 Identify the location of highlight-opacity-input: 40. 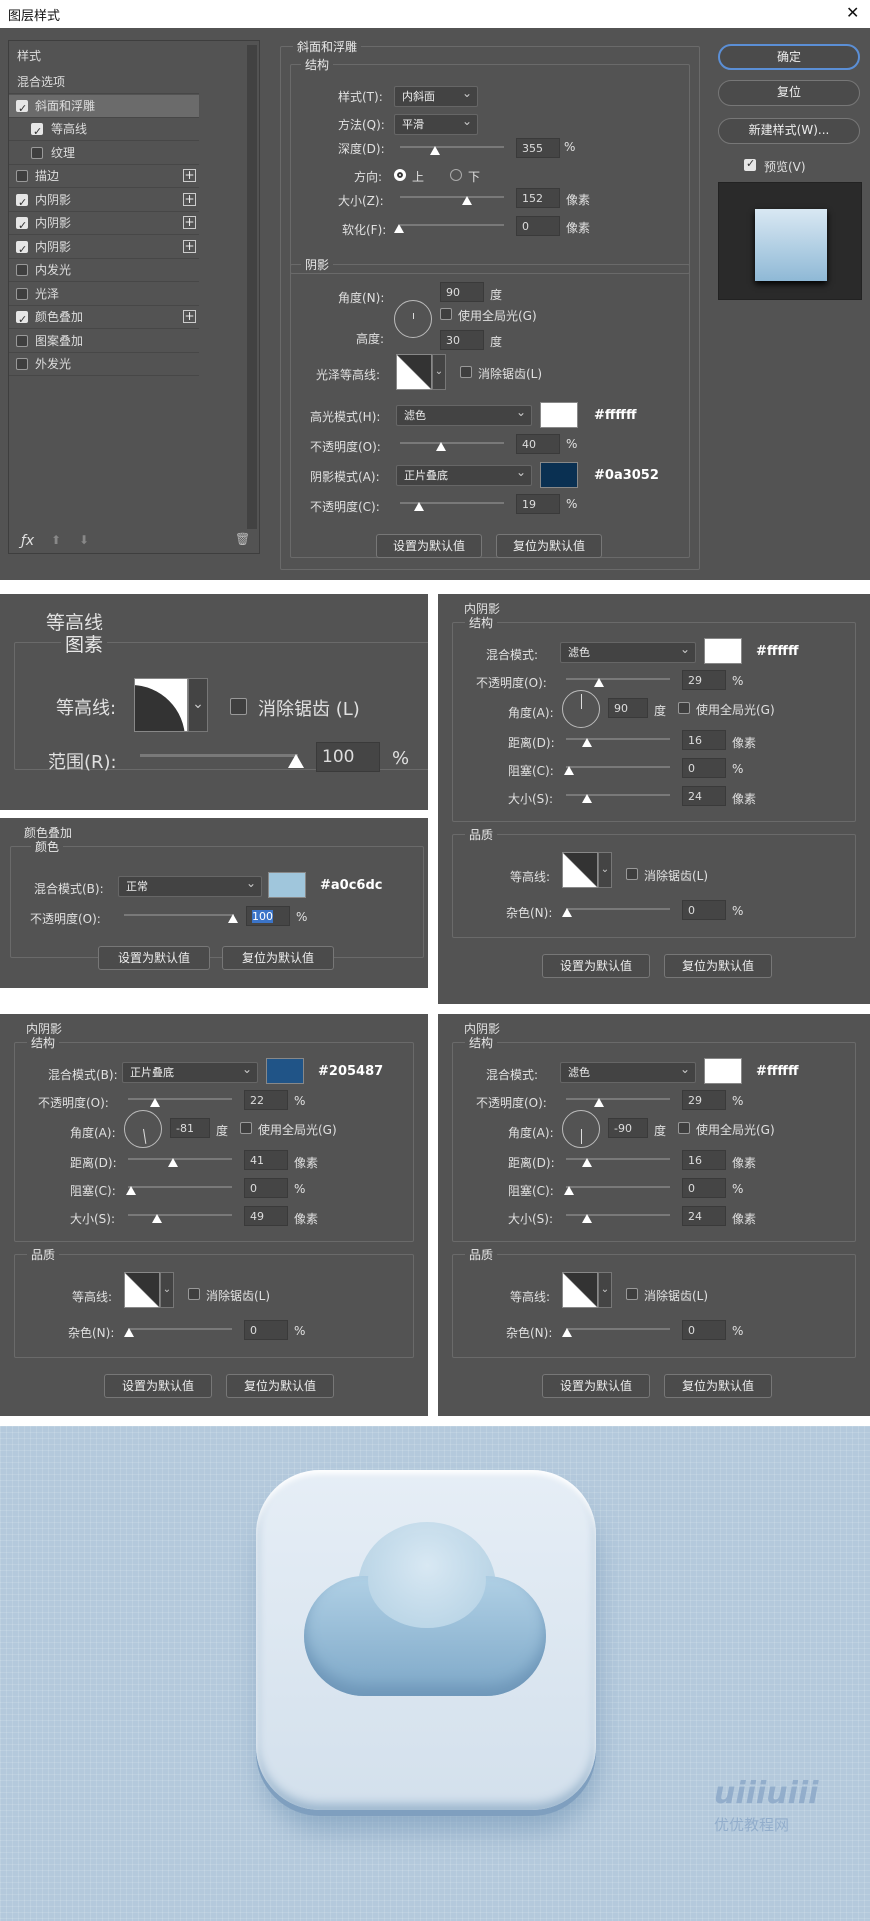
(538, 444).